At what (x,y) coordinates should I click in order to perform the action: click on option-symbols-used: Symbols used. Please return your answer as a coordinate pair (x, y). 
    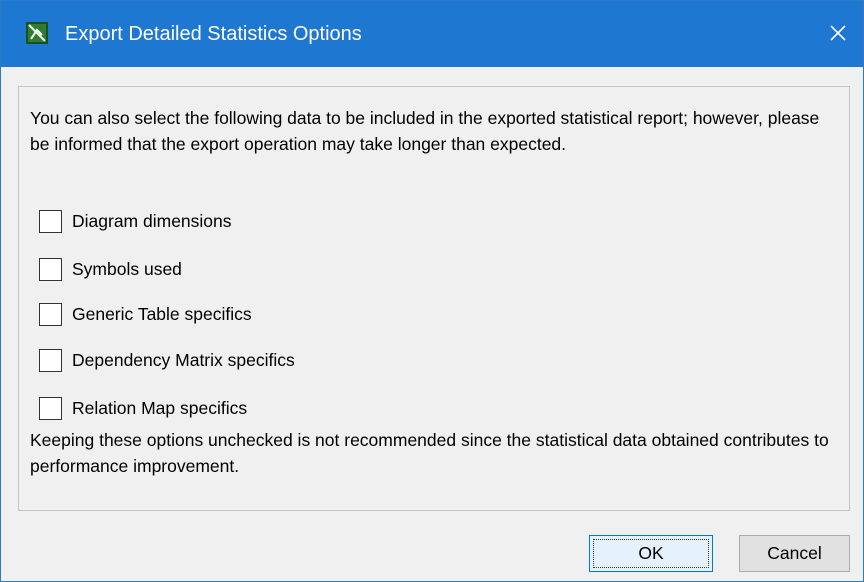
    Looking at the image, I should click on (111, 269).